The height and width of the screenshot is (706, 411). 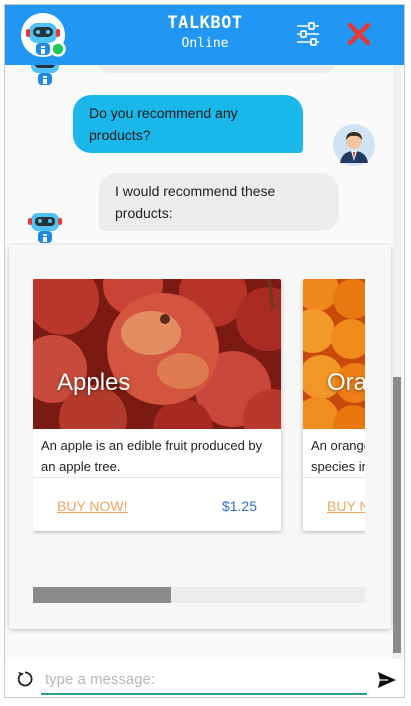 I want to click on header-title-block: TALKBOT Online, so click(x=205, y=32).